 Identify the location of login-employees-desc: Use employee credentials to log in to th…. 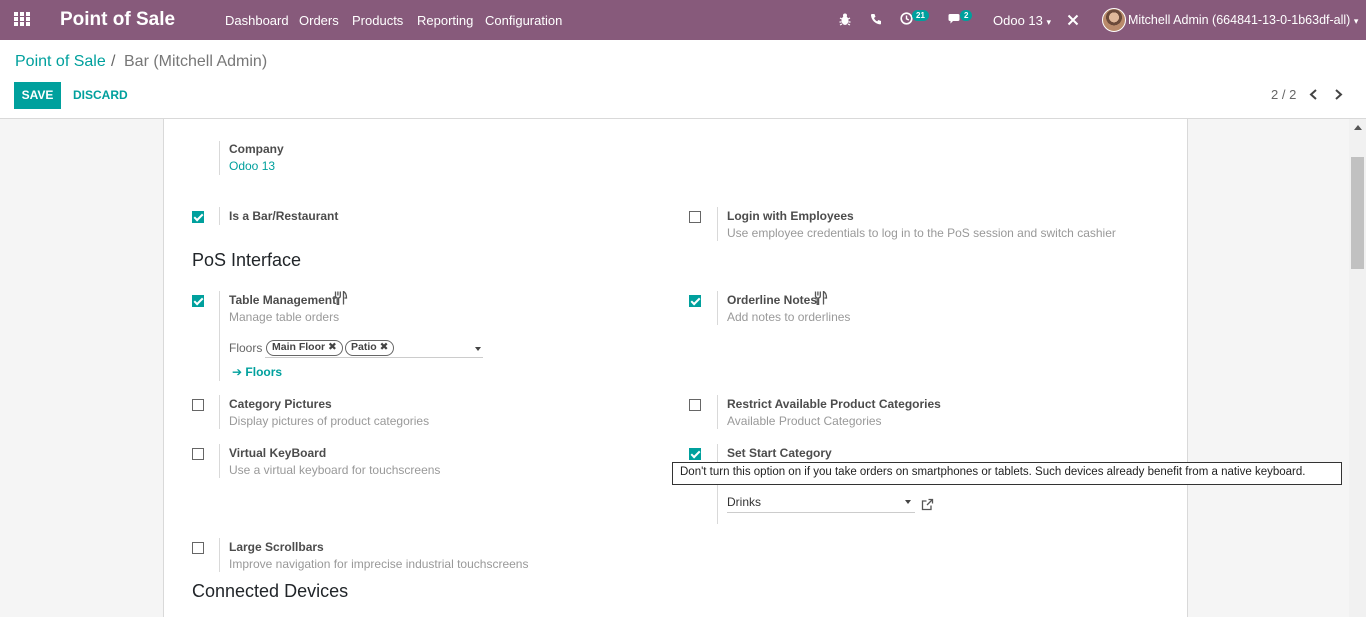
(921, 233).